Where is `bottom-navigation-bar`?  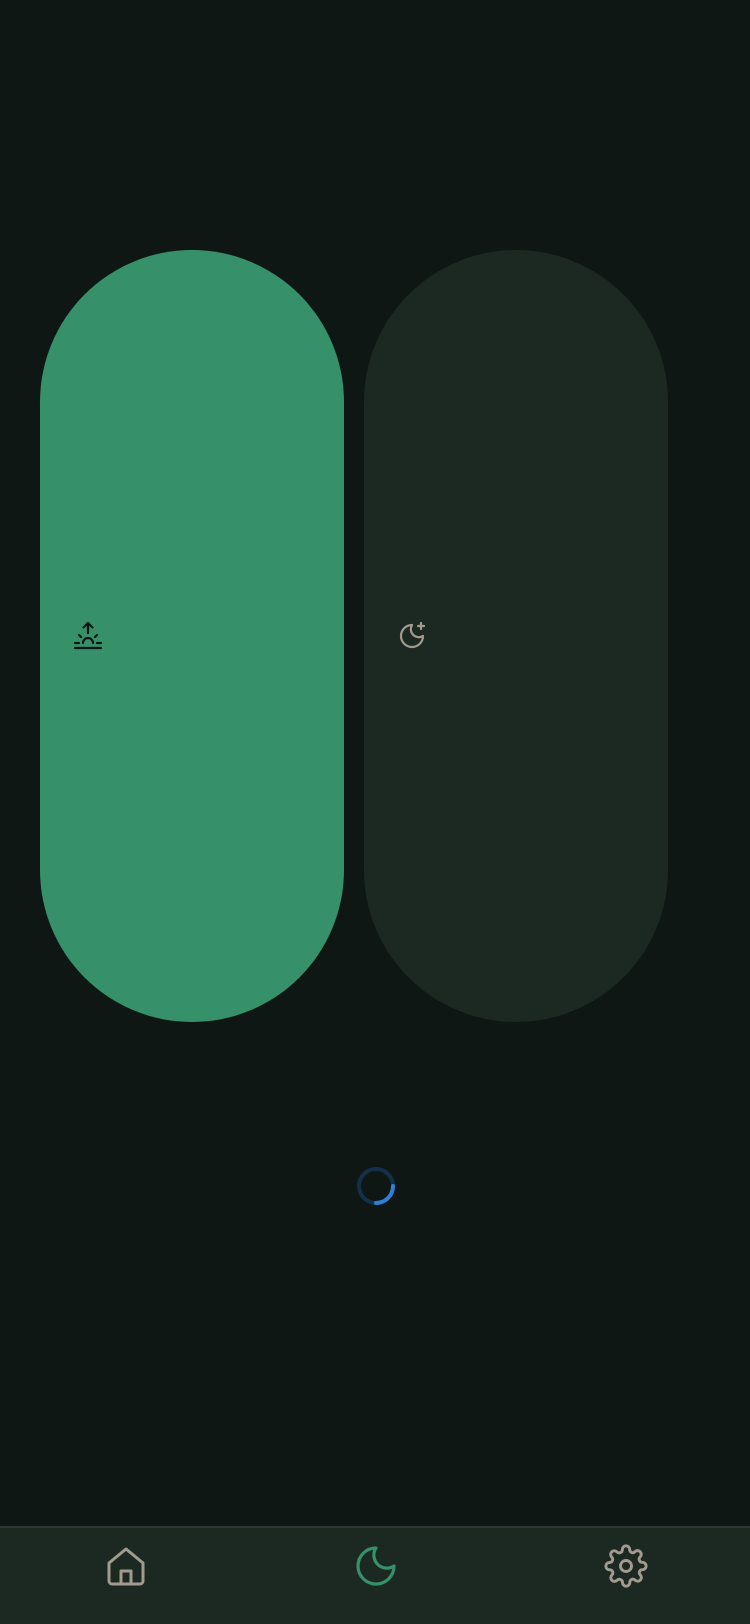 bottom-navigation-bar is located at coordinates (375, 1575).